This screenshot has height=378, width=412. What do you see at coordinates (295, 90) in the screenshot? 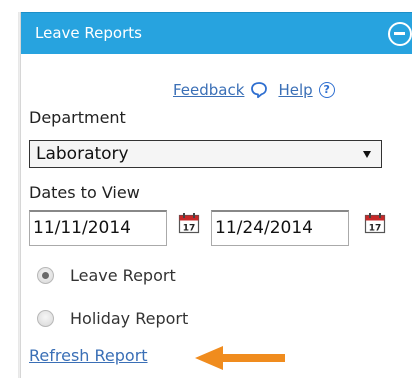
I see `help-link: Help` at bounding box center [295, 90].